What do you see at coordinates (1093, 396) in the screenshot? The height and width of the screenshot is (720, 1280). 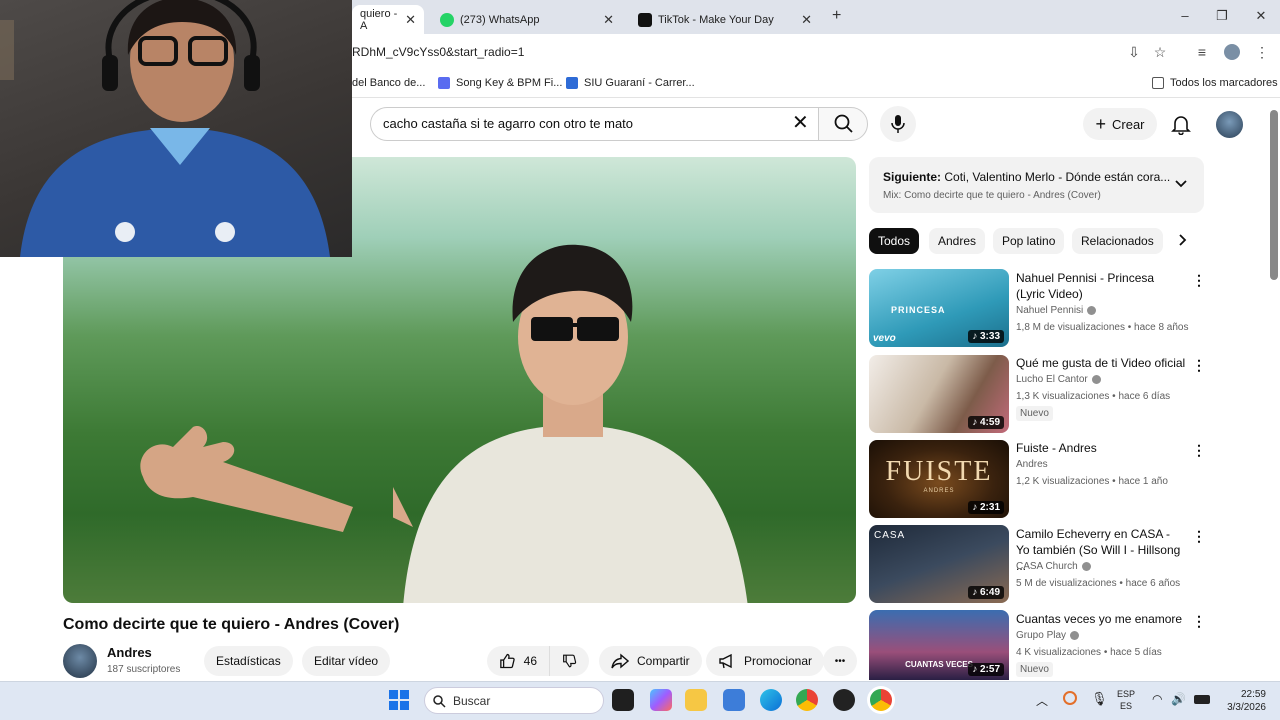 I see `related-meta: 1,3 K visualizaciones • hace 6 días` at bounding box center [1093, 396].